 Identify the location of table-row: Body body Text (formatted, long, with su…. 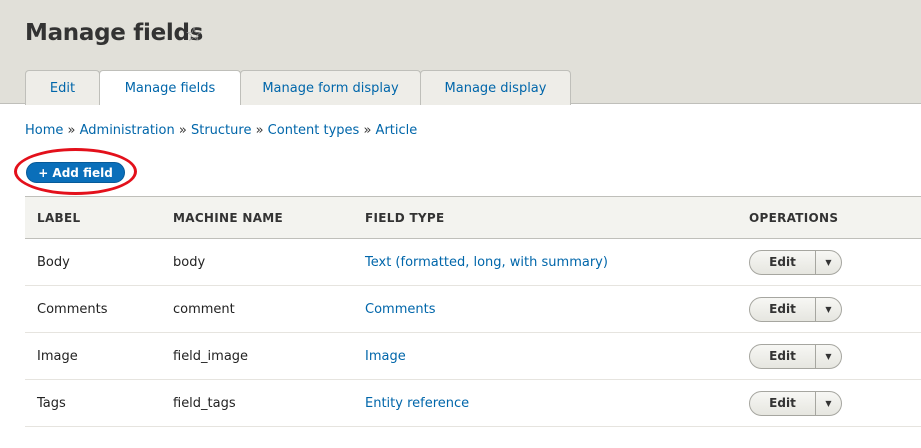
(473, 262).